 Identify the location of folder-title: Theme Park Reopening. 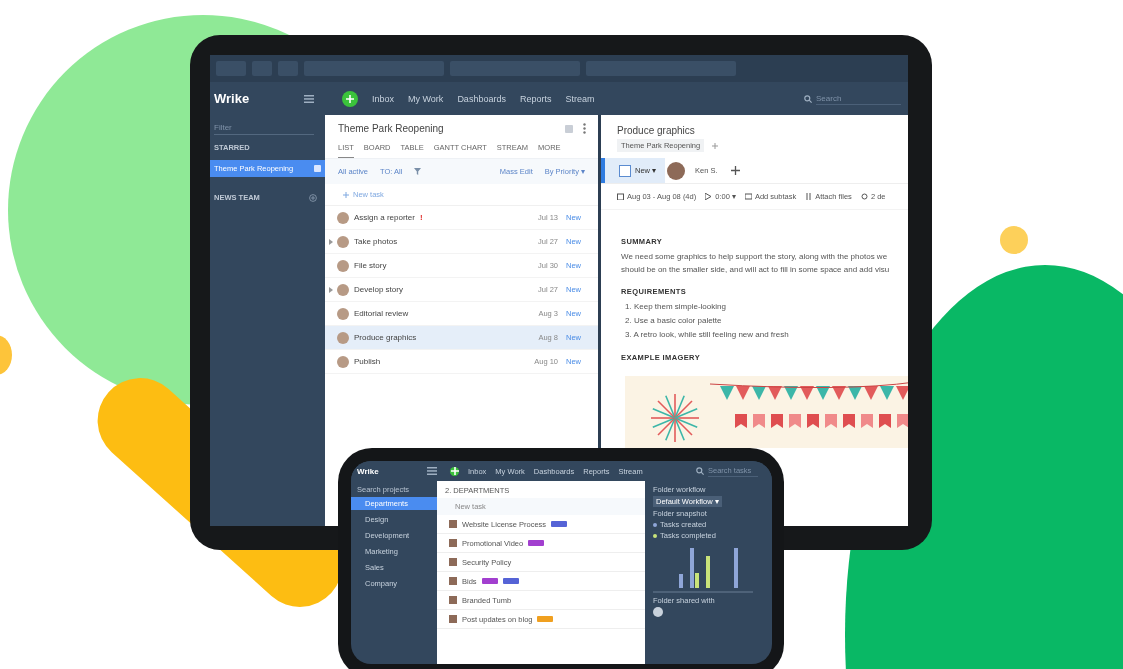
(391, 128).